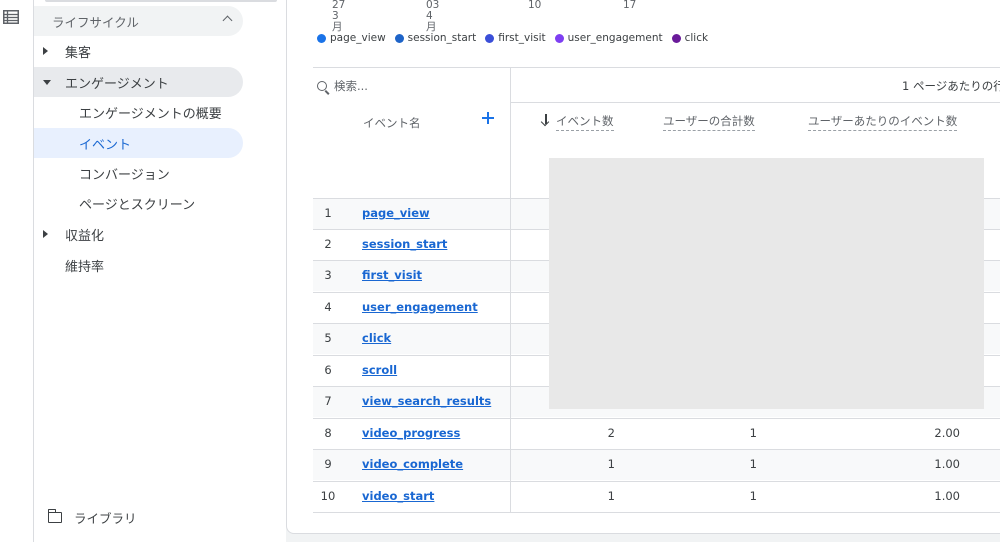 Image resolution: width=1000 pixels, height=542 pixels. I want to click on header-events-per-user: ユーザーあたりのイベント数, so click(883, 122).